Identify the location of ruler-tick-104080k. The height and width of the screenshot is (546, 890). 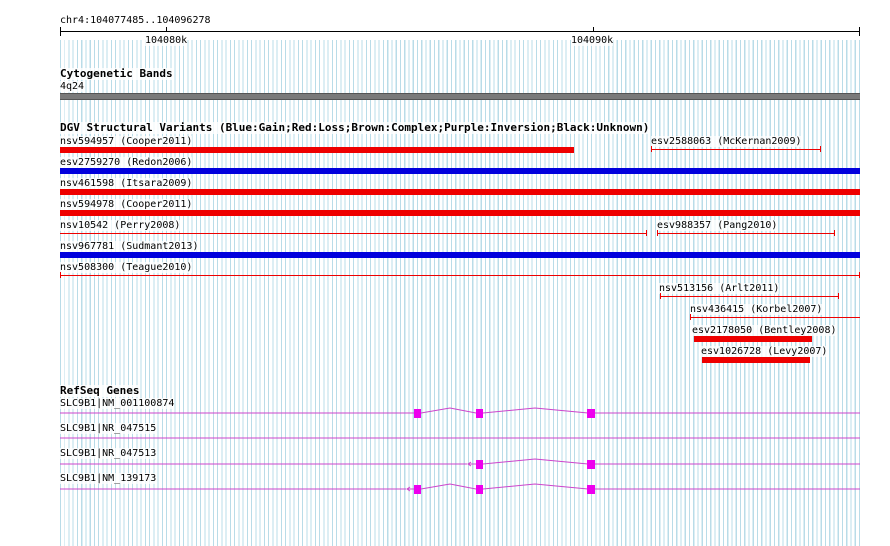
(166, 29).